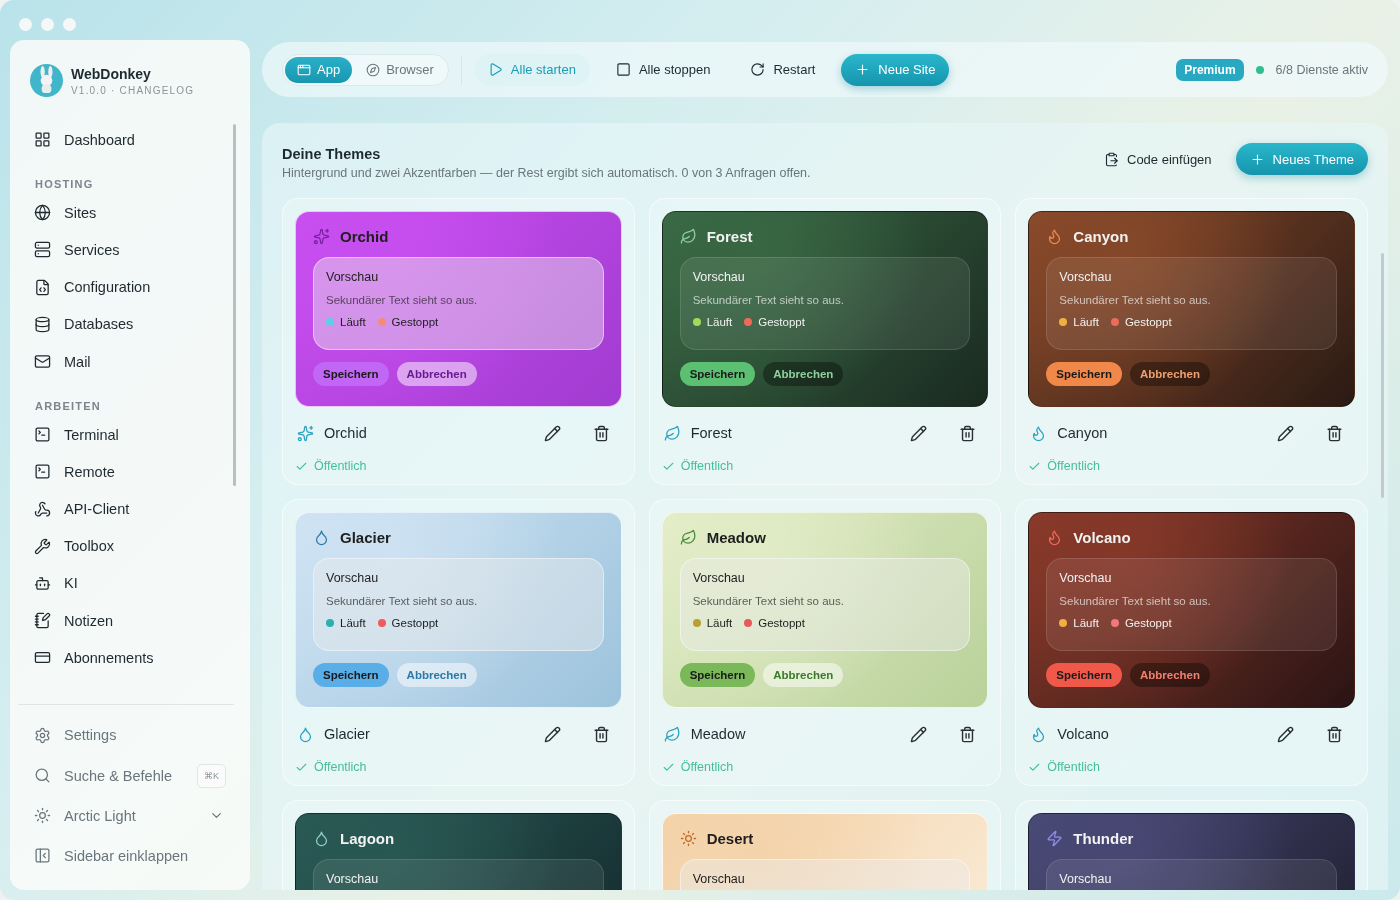 The image size is (1400, 900). I want to click on nav-label: Settings, so click(90, 735).